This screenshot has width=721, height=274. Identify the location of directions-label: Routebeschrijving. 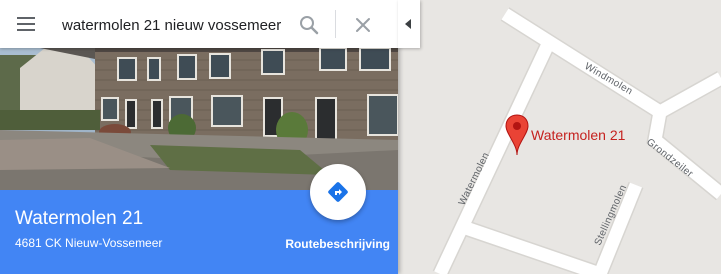
(337, 244).